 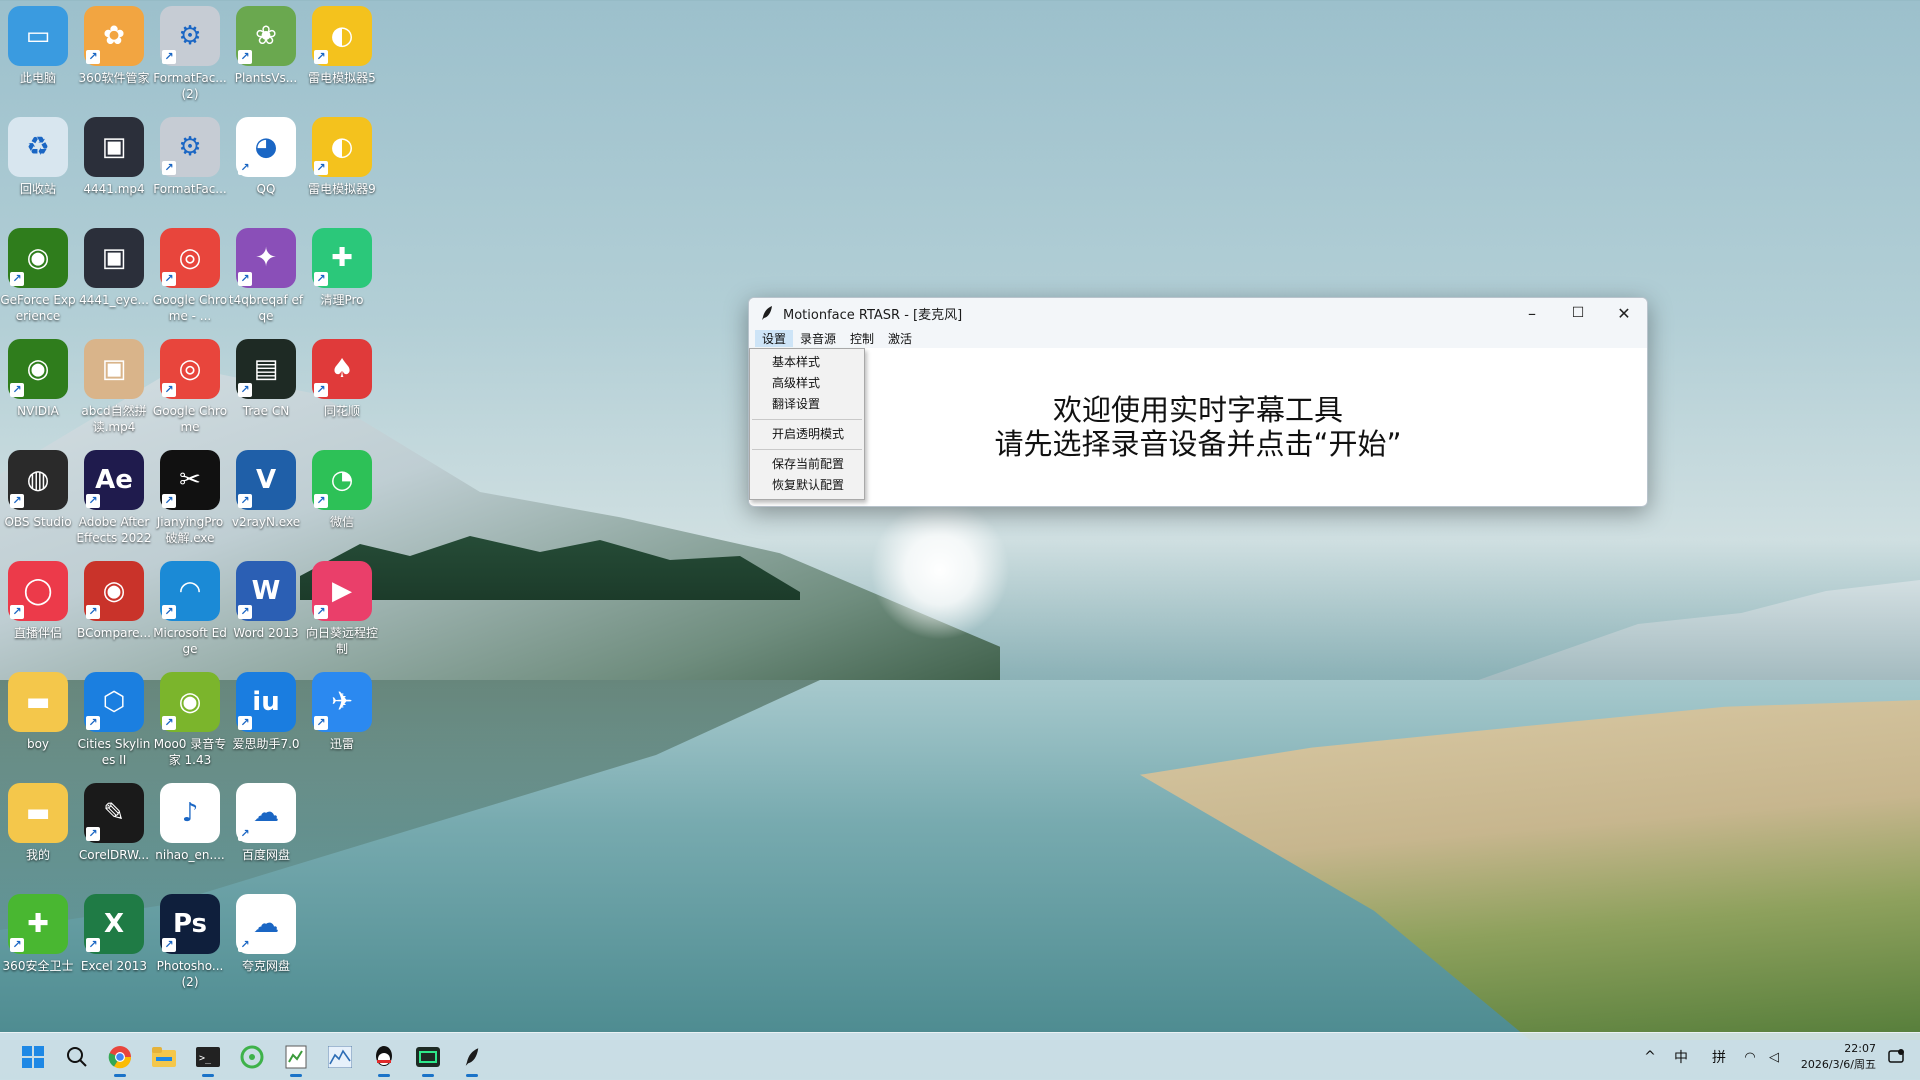 I want to click on volume-icon: ◁, so click(x=1774, y=1057).